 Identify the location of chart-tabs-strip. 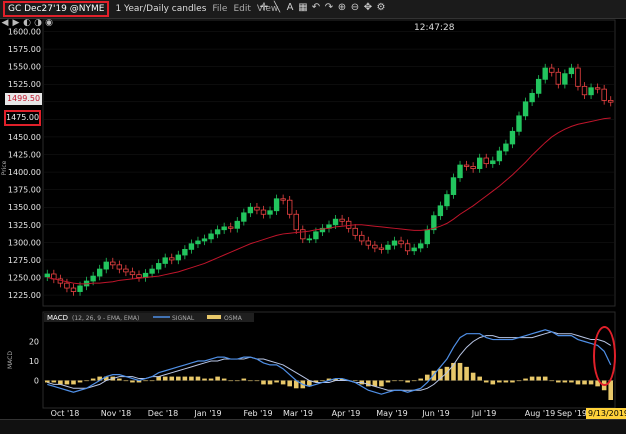
(313, 426).